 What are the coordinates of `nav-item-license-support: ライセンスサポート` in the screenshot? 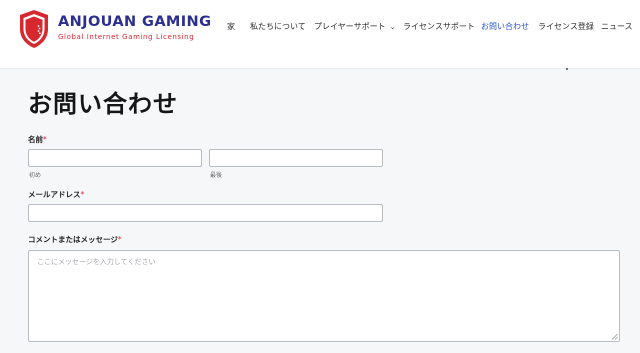 It's located at (439, 26).